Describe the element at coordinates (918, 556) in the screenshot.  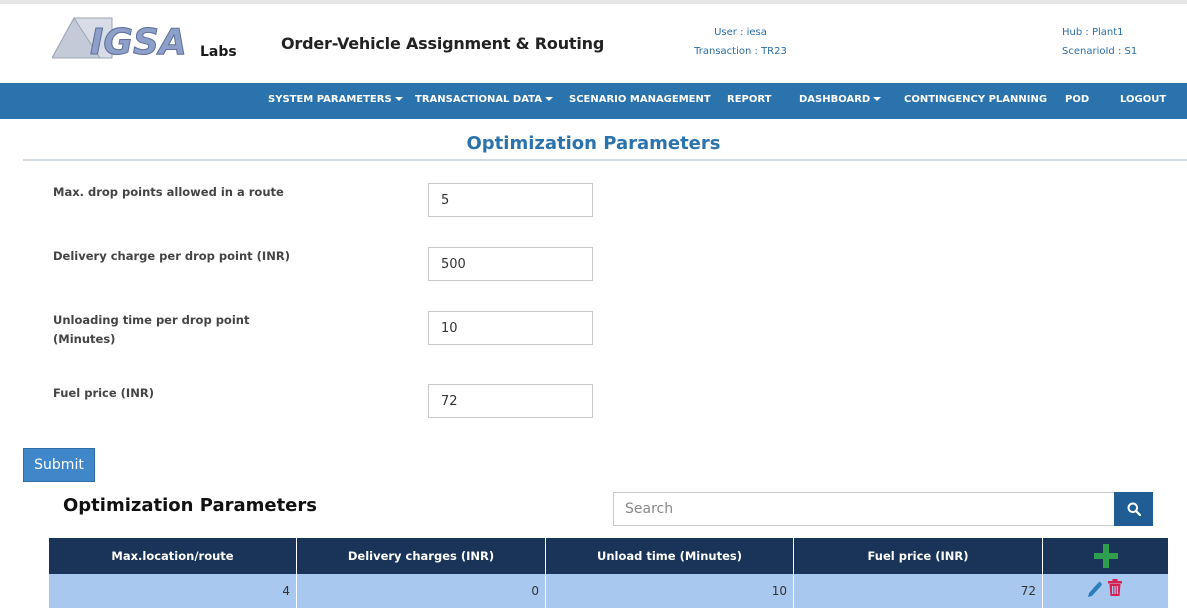
I see `col-fuel-price: Fuel price (INR)` at that location.